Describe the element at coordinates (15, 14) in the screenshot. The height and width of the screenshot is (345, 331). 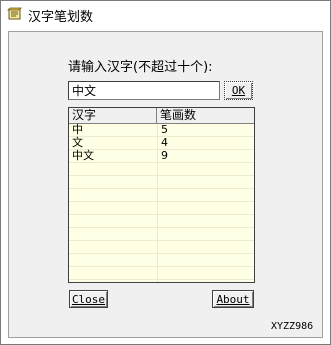
I see `notepad-icon` at that location.